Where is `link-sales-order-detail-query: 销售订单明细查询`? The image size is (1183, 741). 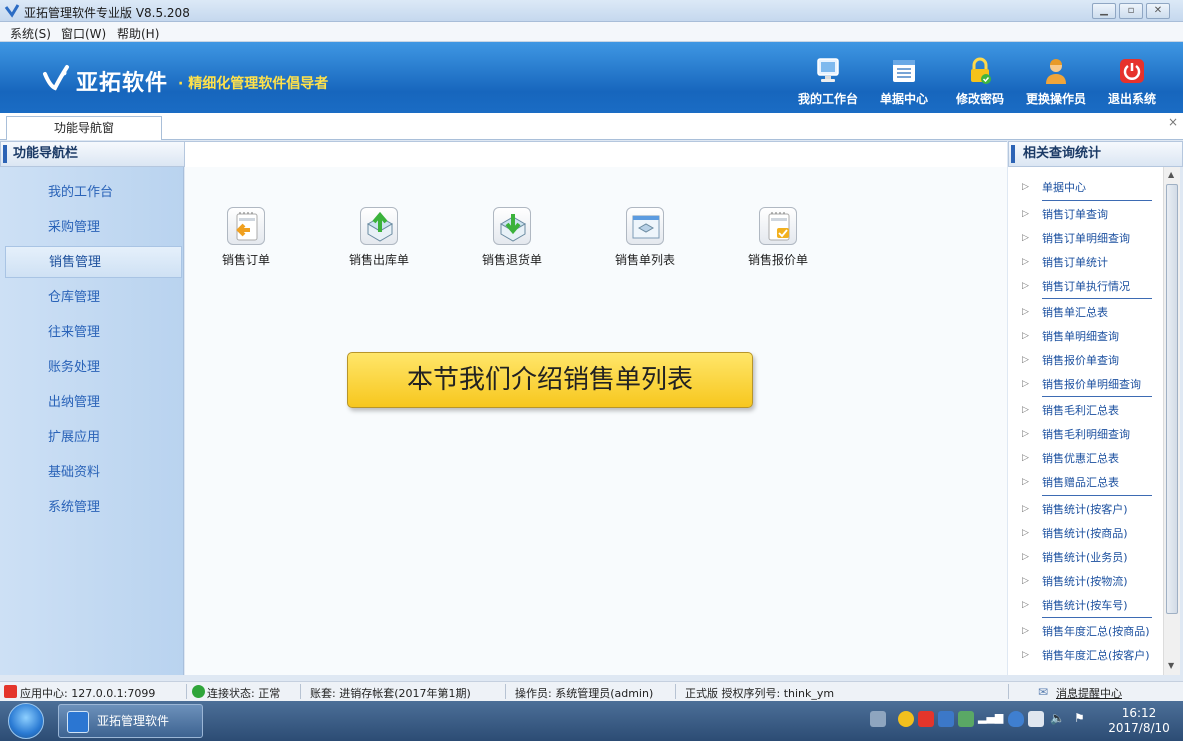
link-sales-order-detail-query: 销售订单明细查询 is located at coordinates (1092, 238).